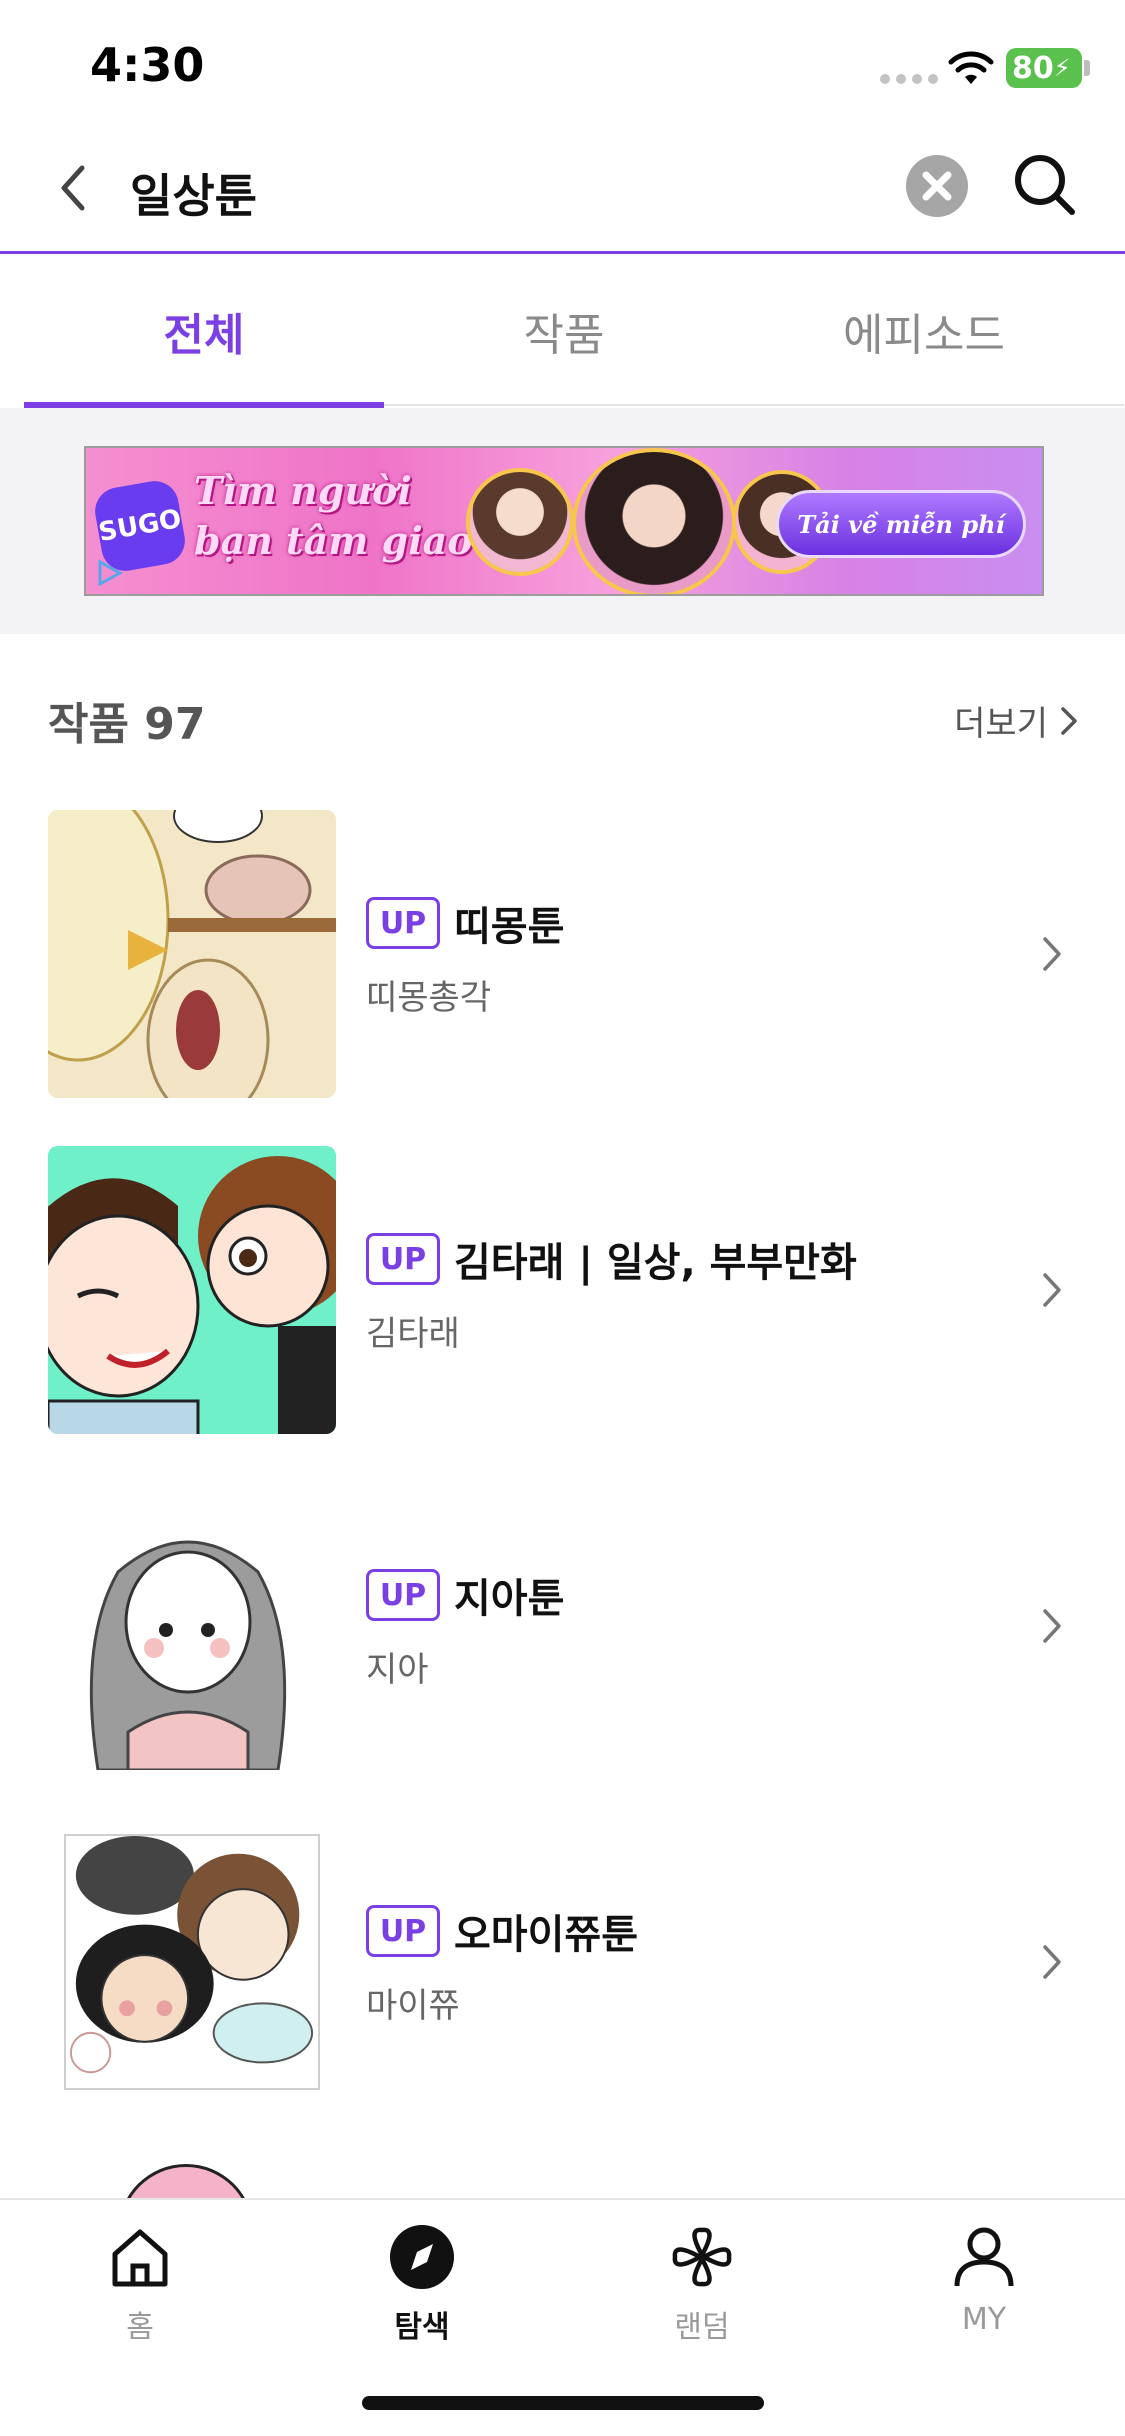  Describe the element at coordinates (303, 490) in the screenshot. I see `ad-headline-line1: Tìm người` at that location.